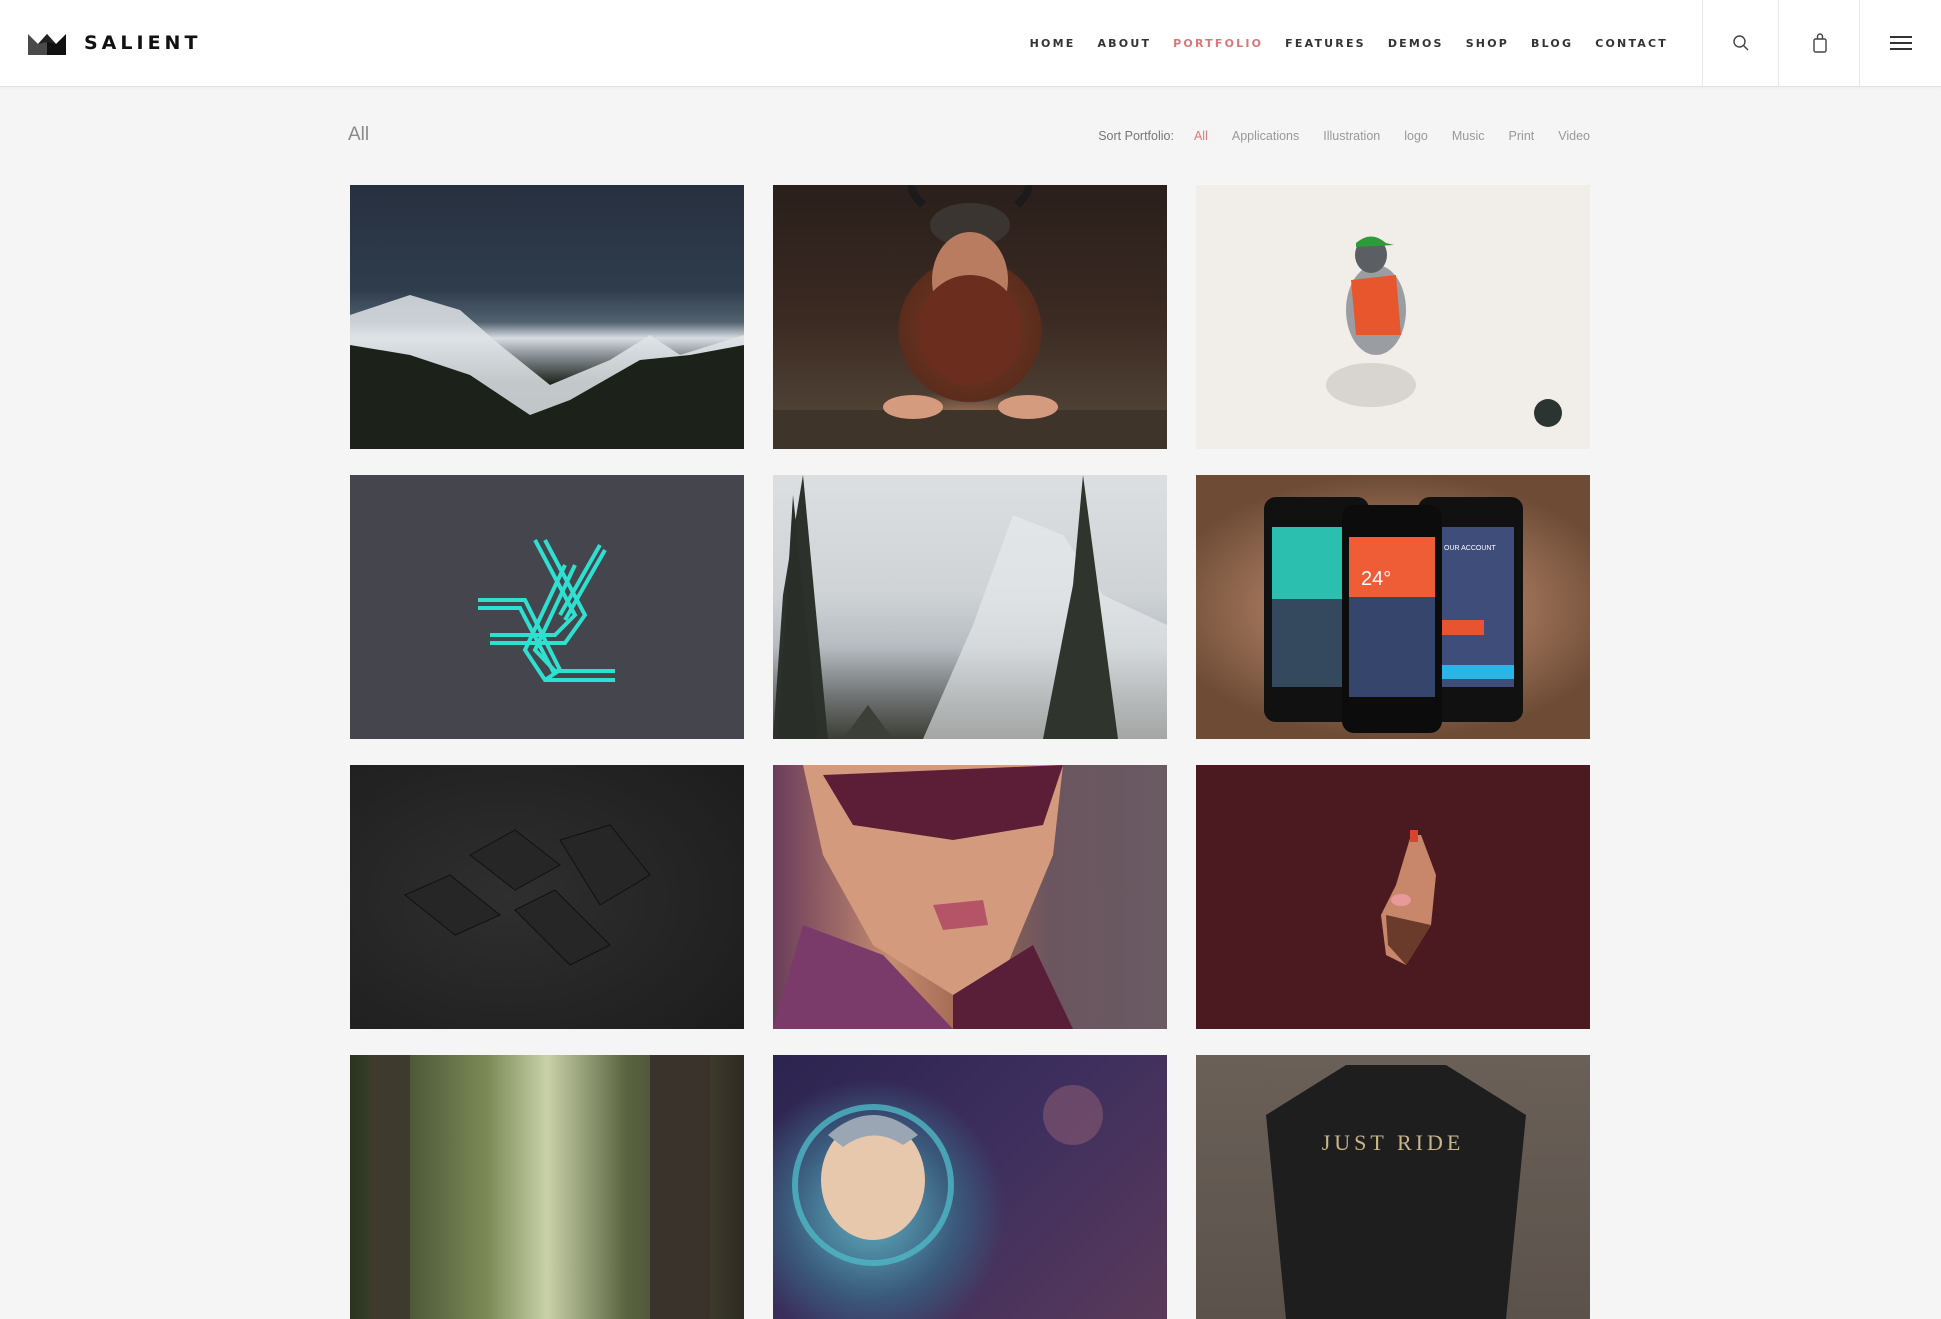 The height and width of the screenshot is (1319, 1941). I want to click on portfolio-item-forest, so click(547, 1187).